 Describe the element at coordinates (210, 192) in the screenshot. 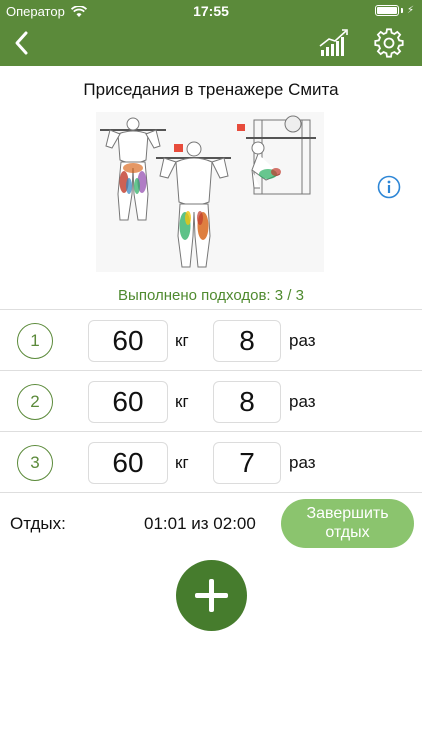

I see `exercise-illustration` at that location.